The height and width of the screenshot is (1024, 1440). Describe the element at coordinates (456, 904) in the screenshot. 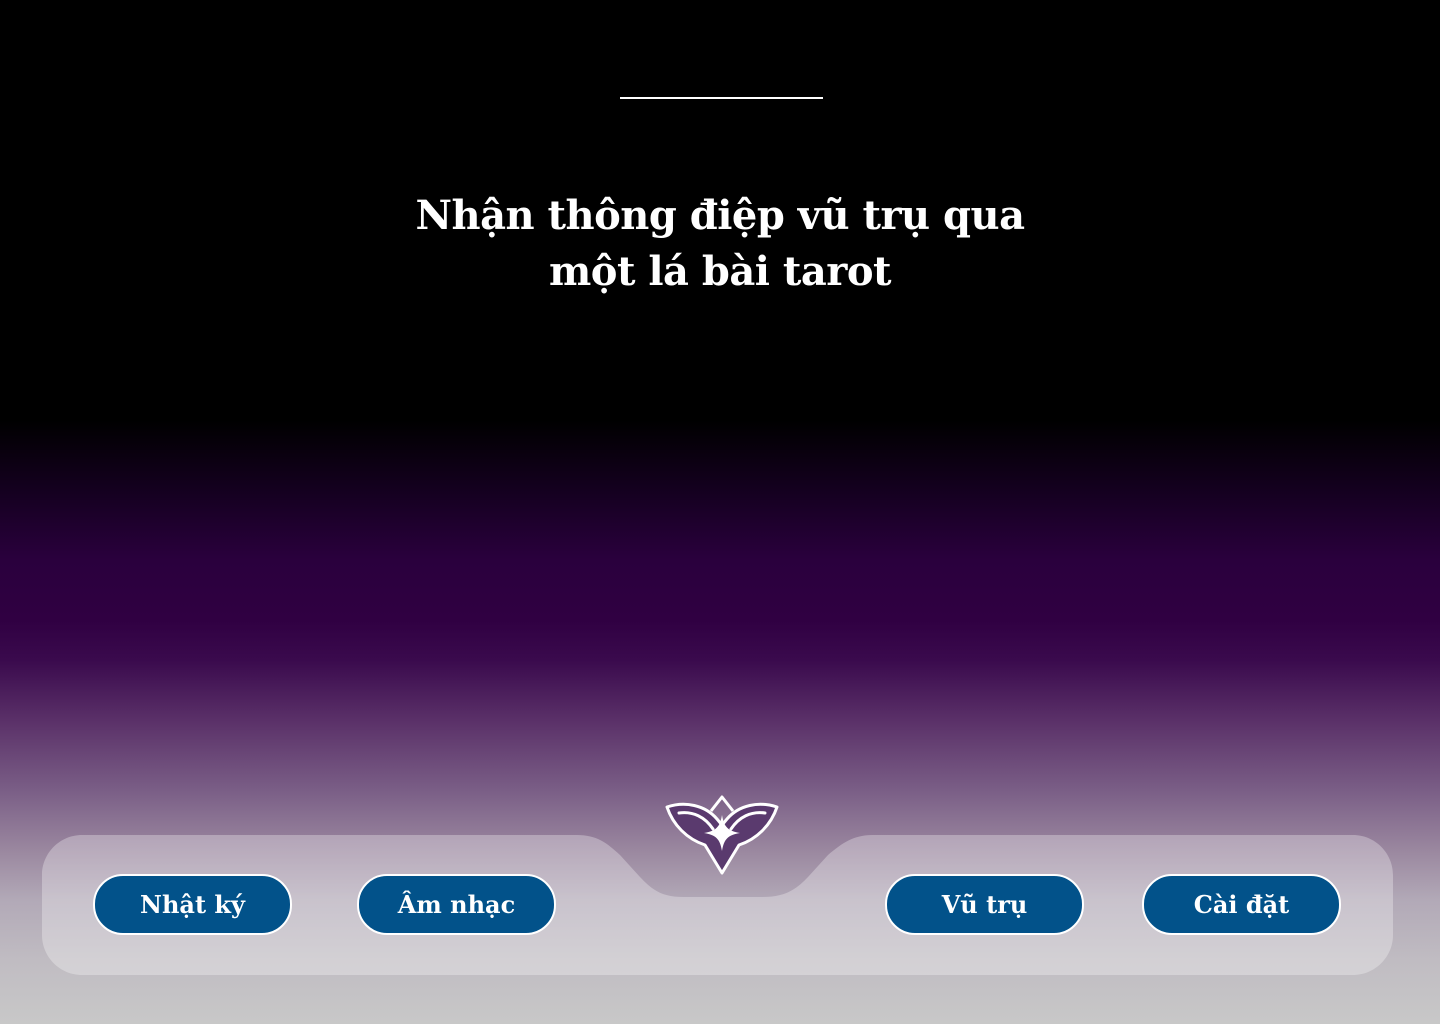

I see `music-button: Âm nhạc` at that location.